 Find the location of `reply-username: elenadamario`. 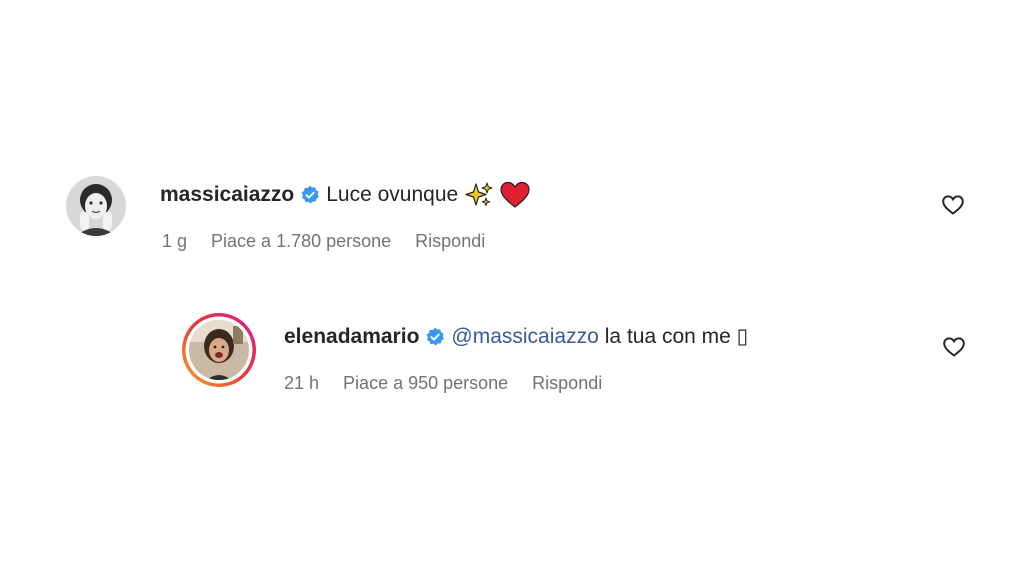

reply-username: elenadamario is located at coordinates (351, 337).